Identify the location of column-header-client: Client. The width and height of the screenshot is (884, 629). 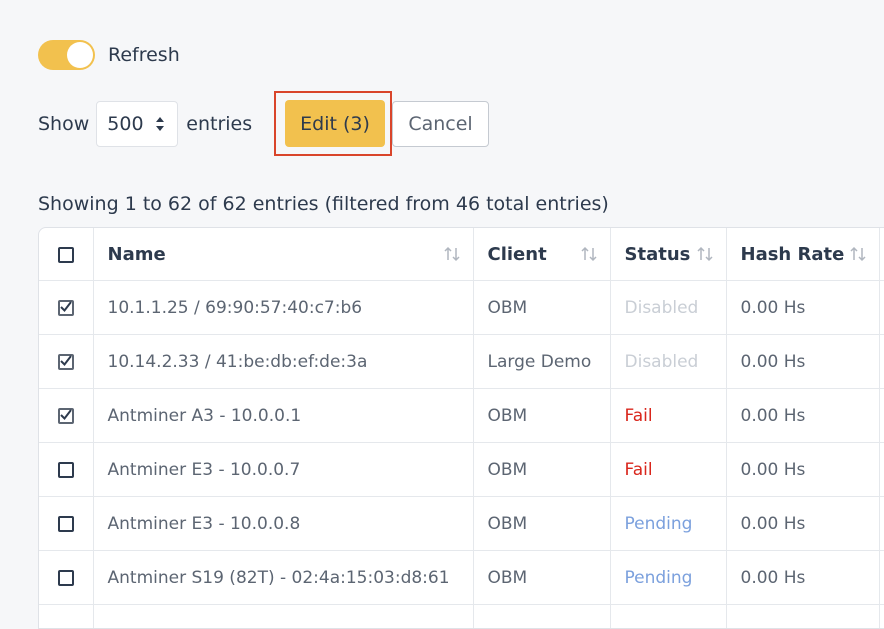
(541, 254).